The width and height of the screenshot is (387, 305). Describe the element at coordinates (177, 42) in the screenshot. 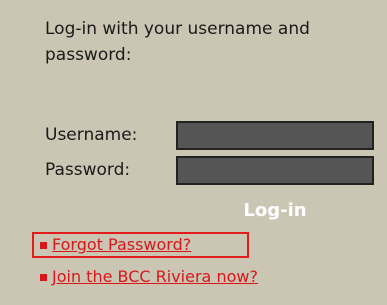

I see `login-instructions: Log-in with your username and password:` at that location.